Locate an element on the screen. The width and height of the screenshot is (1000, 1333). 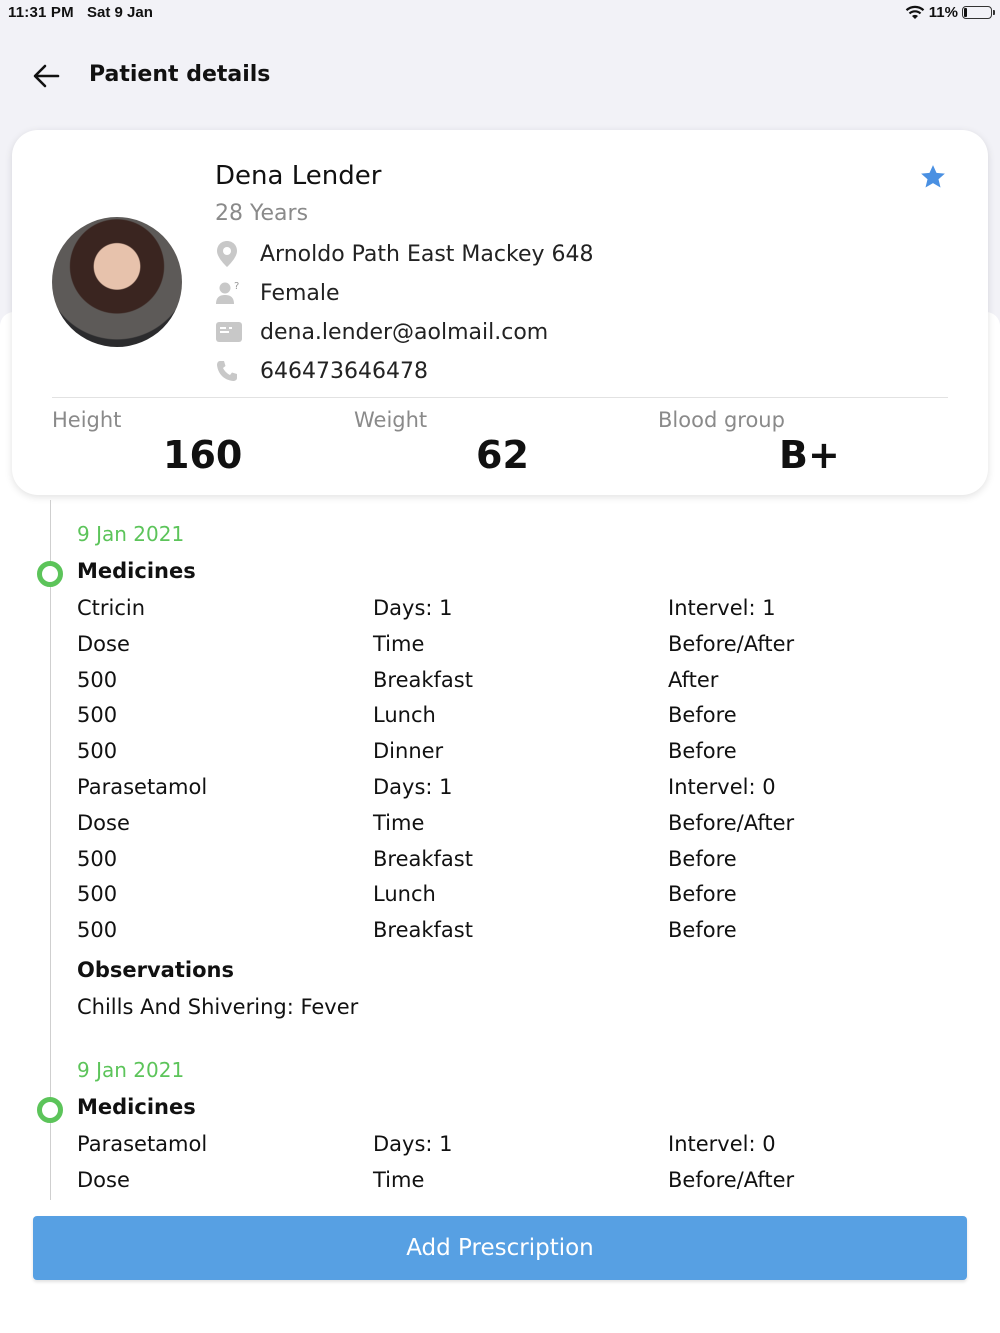
battery-icon is located at coordinates (978, 12).